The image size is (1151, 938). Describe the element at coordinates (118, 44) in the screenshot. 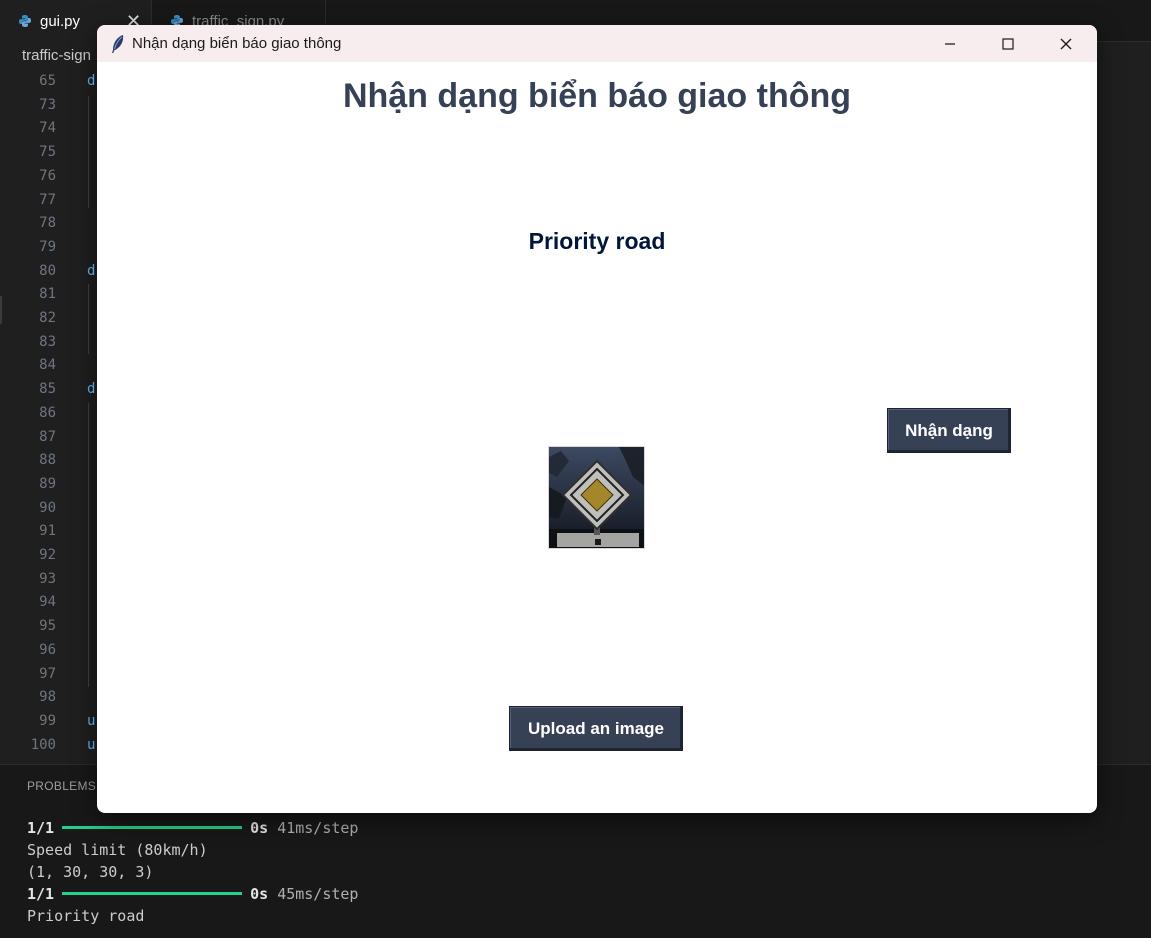

I see `tk-feather-icon` at that location.